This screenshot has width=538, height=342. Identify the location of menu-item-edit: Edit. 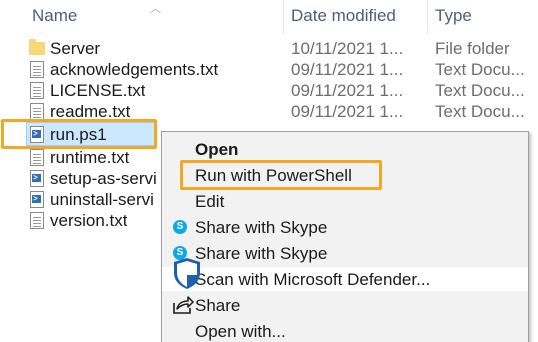
(345, 201).